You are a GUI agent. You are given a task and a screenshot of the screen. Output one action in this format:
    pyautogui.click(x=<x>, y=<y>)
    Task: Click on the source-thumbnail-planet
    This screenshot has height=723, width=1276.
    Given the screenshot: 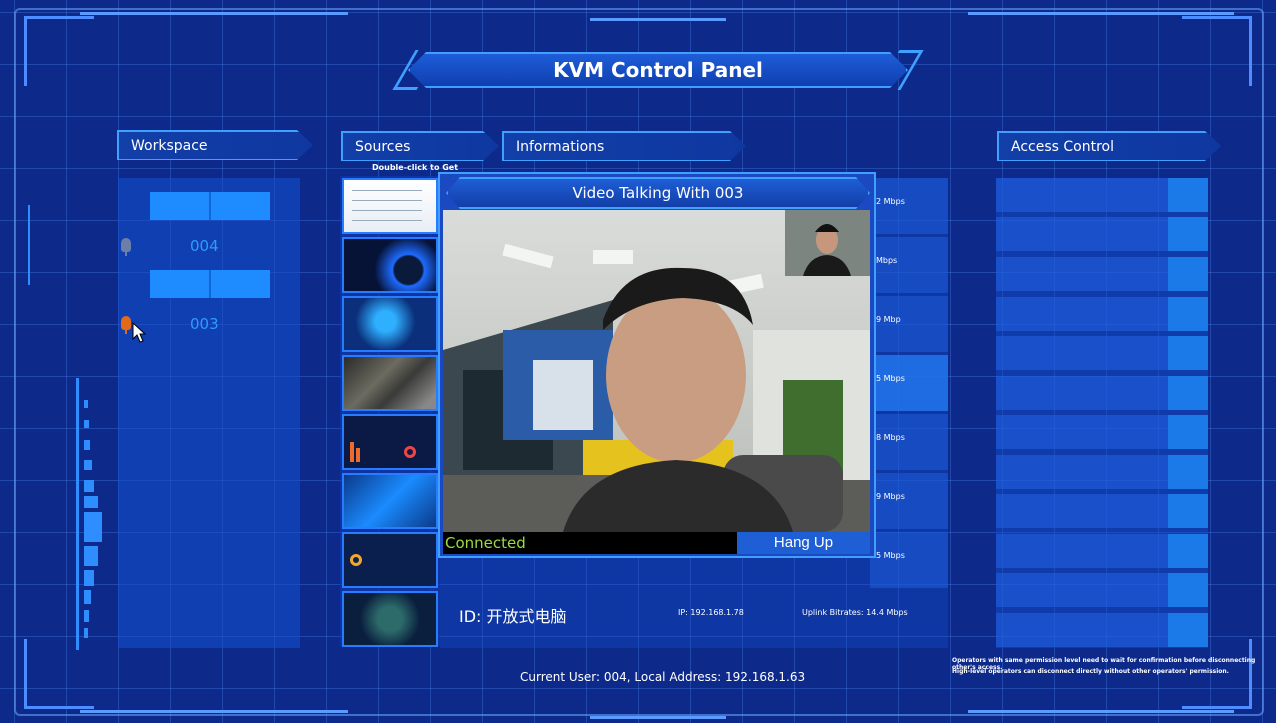 What is the action you would take?
    pyautogui.click(x=390, y=265)
    